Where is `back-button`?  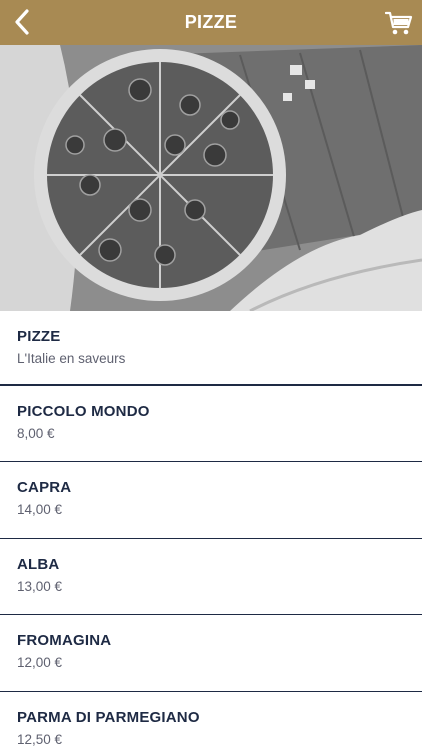
back-button is located at coordinates (22, 22).